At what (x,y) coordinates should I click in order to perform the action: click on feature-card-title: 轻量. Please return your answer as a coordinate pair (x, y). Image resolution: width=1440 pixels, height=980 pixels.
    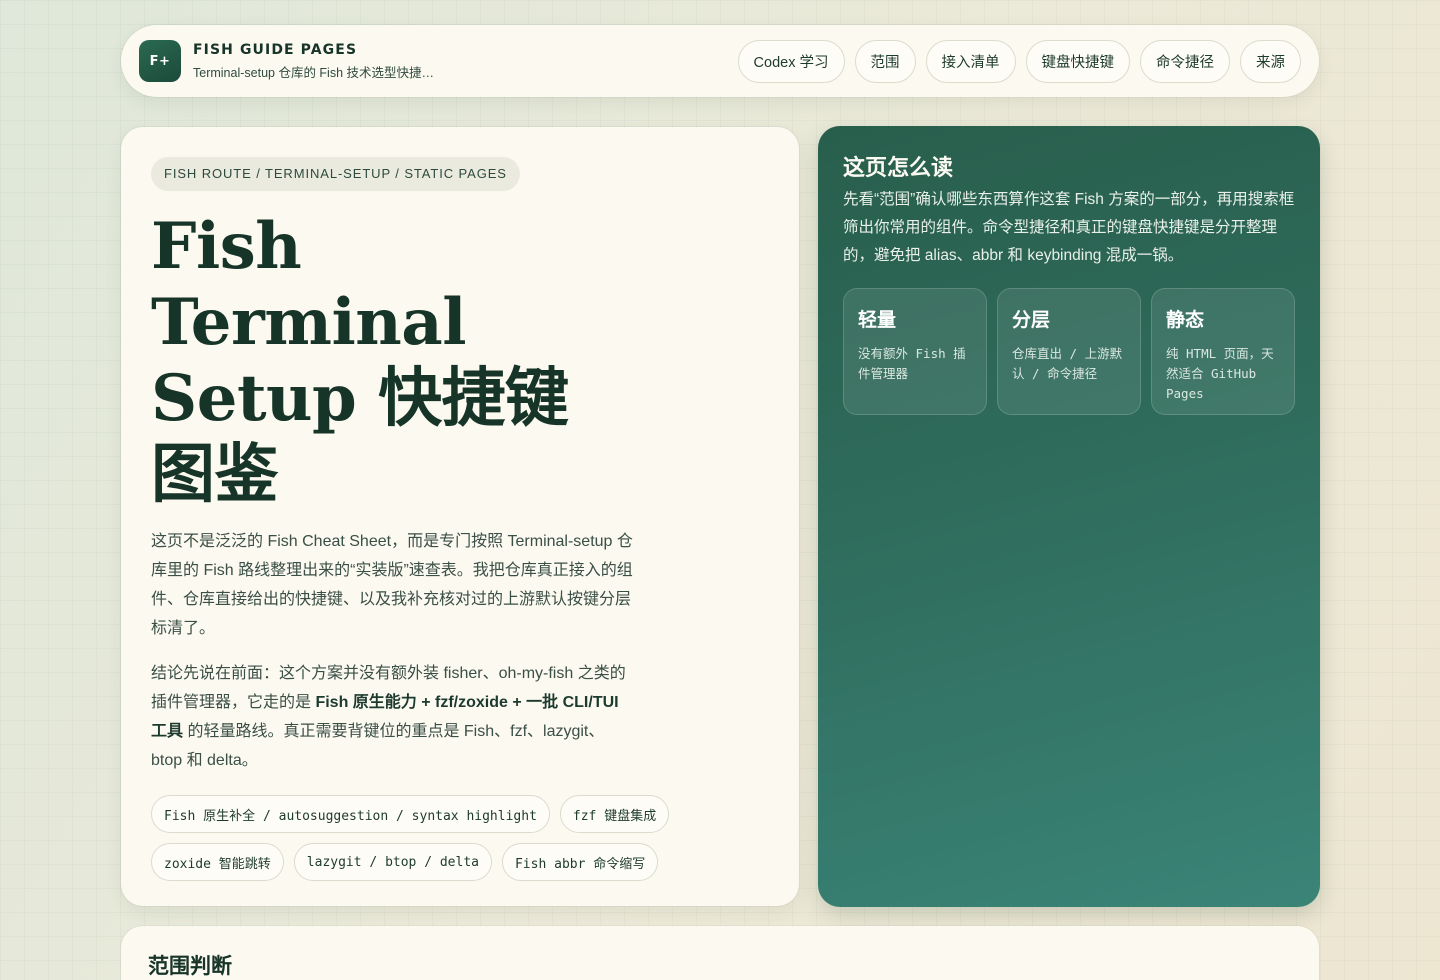
    Looking at the image, I should click on (877, 320).